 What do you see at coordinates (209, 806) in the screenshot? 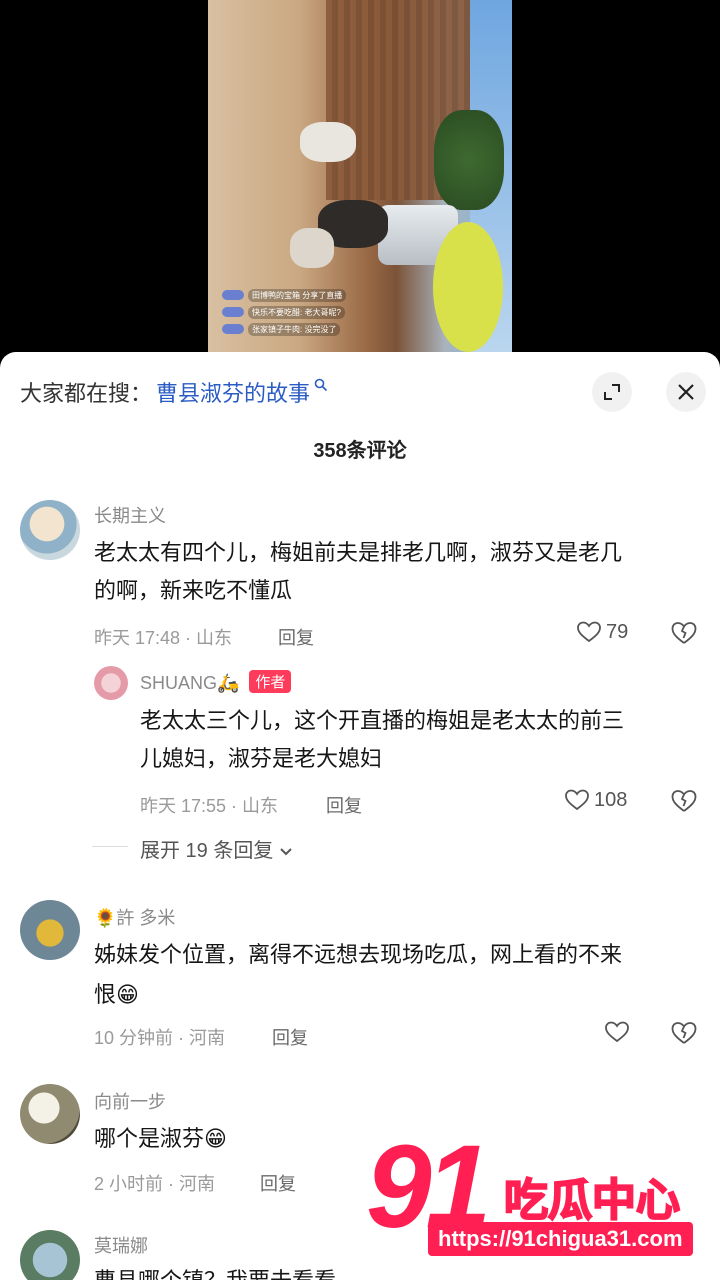
I see `reply-meta: 昨天 17:55 · 山东` at bounding box center [209, 806].